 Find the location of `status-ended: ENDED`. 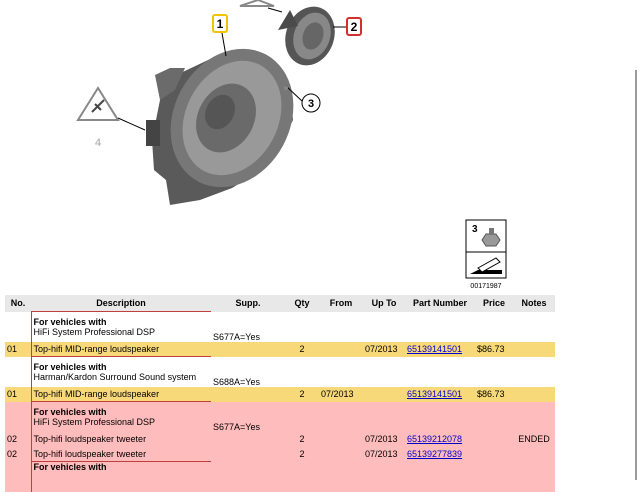

status-ended: ENDED is located at coordinates (534, 439).